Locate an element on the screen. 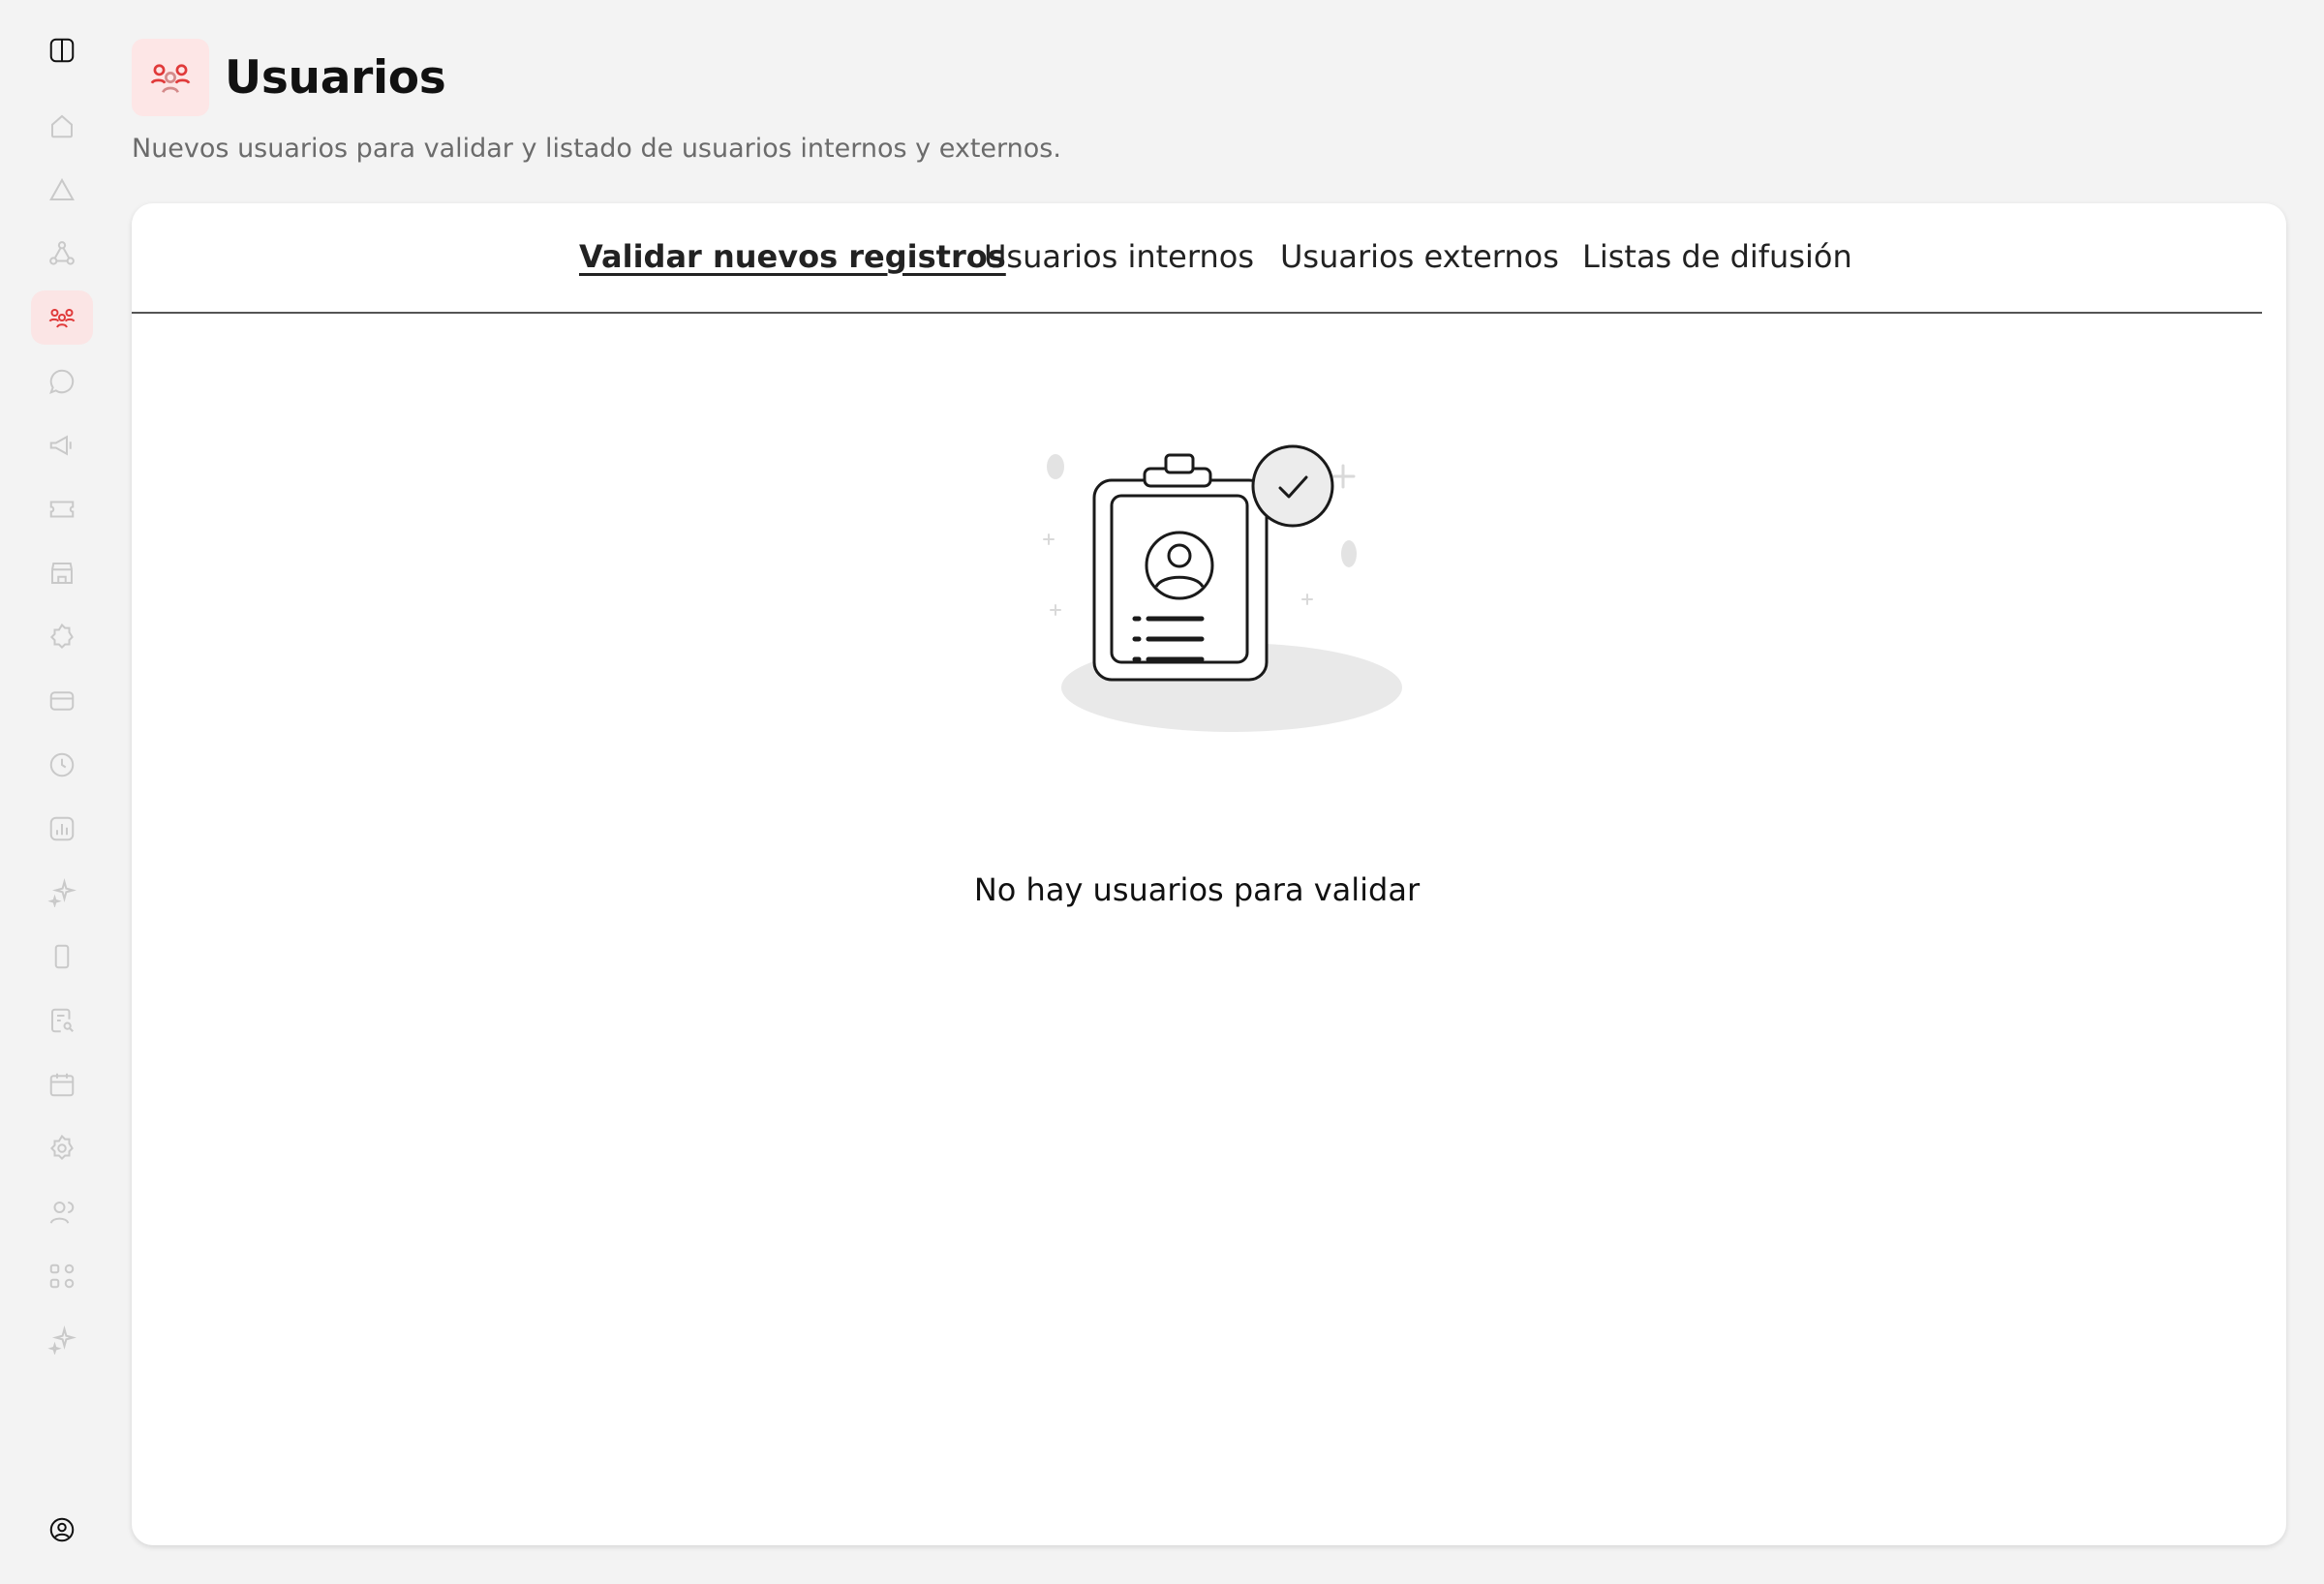  sidebar-item-analytics is located at coordinates (62, 829).